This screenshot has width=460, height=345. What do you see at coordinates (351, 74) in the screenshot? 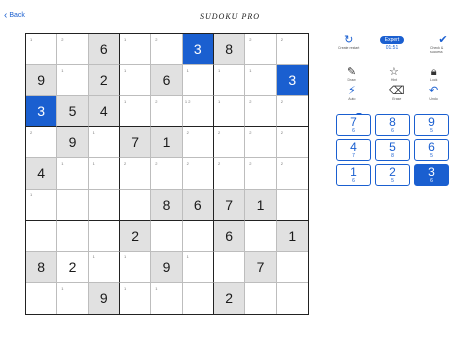
I see `draw-button: ✎ Draw` at bounding box center [351, 74].